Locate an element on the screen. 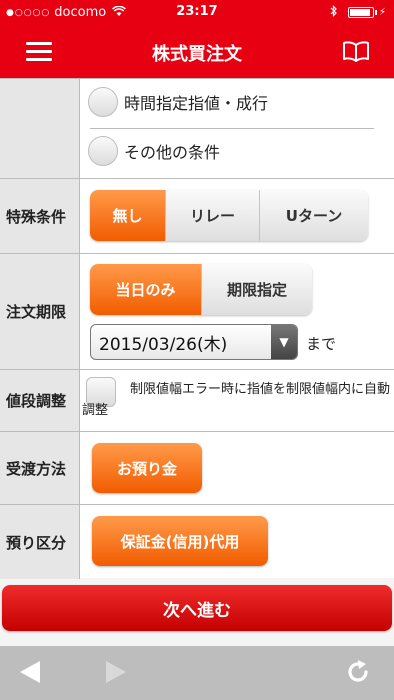  margin-substitute-button: 保証金(信用)代用 is located at coordinates (180, 541).